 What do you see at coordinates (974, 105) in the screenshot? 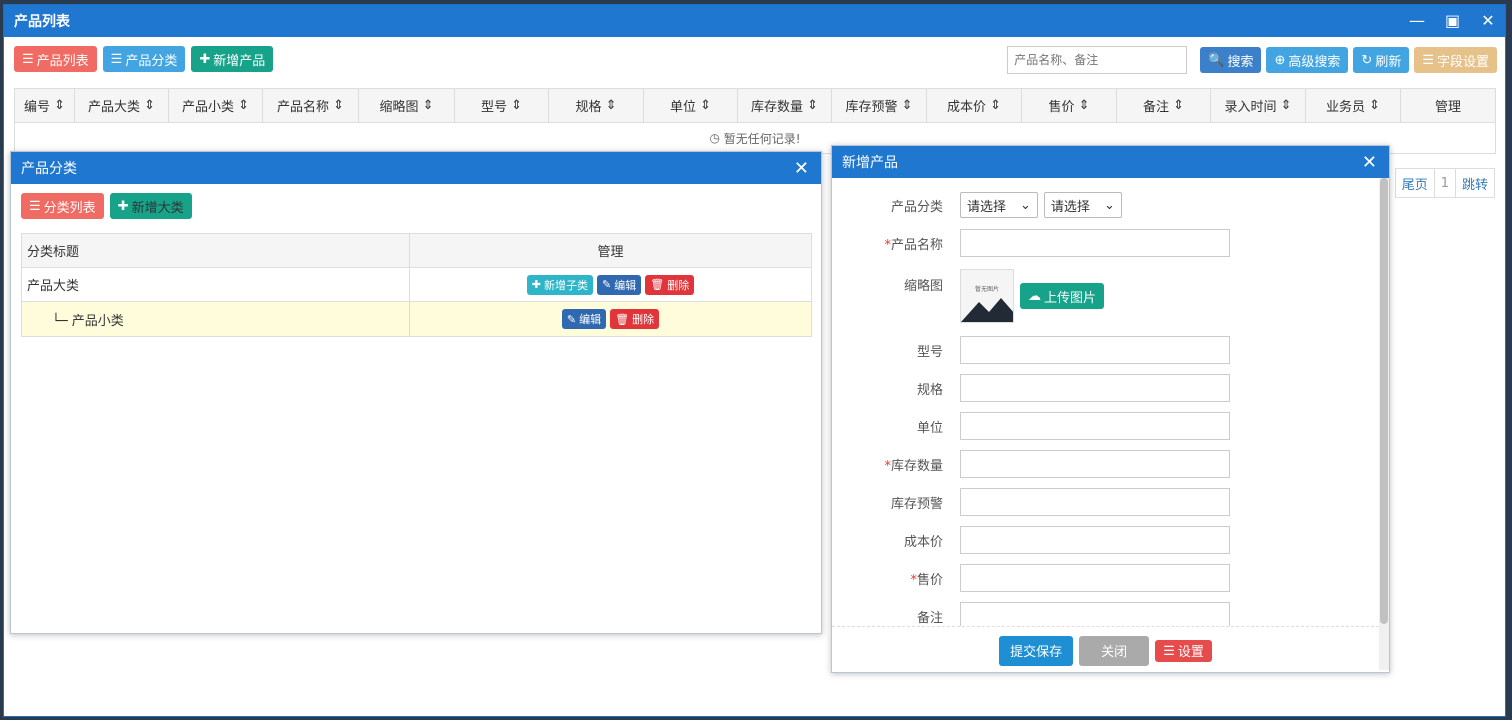
I see `column-header: 成本价 ⇕` at bounding box center [974, 105].